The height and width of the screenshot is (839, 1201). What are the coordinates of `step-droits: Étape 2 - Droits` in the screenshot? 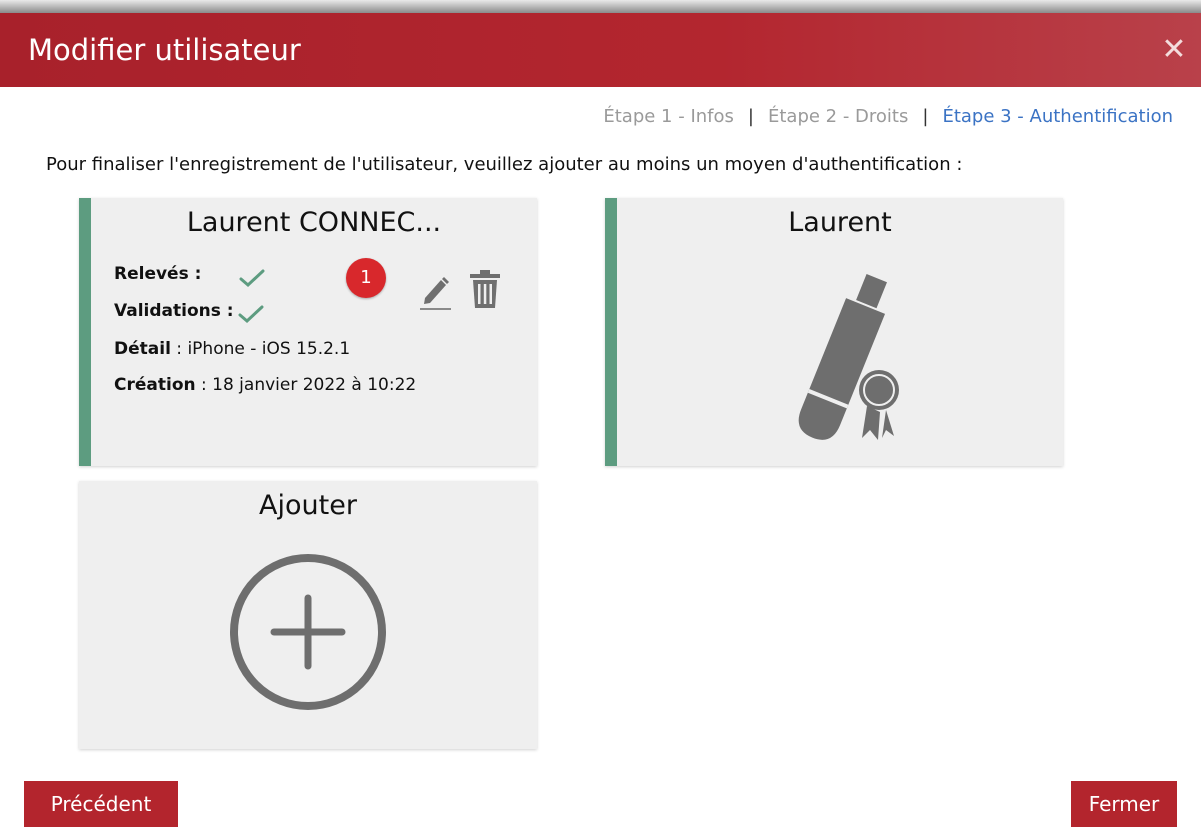 It's located at (838, 116).